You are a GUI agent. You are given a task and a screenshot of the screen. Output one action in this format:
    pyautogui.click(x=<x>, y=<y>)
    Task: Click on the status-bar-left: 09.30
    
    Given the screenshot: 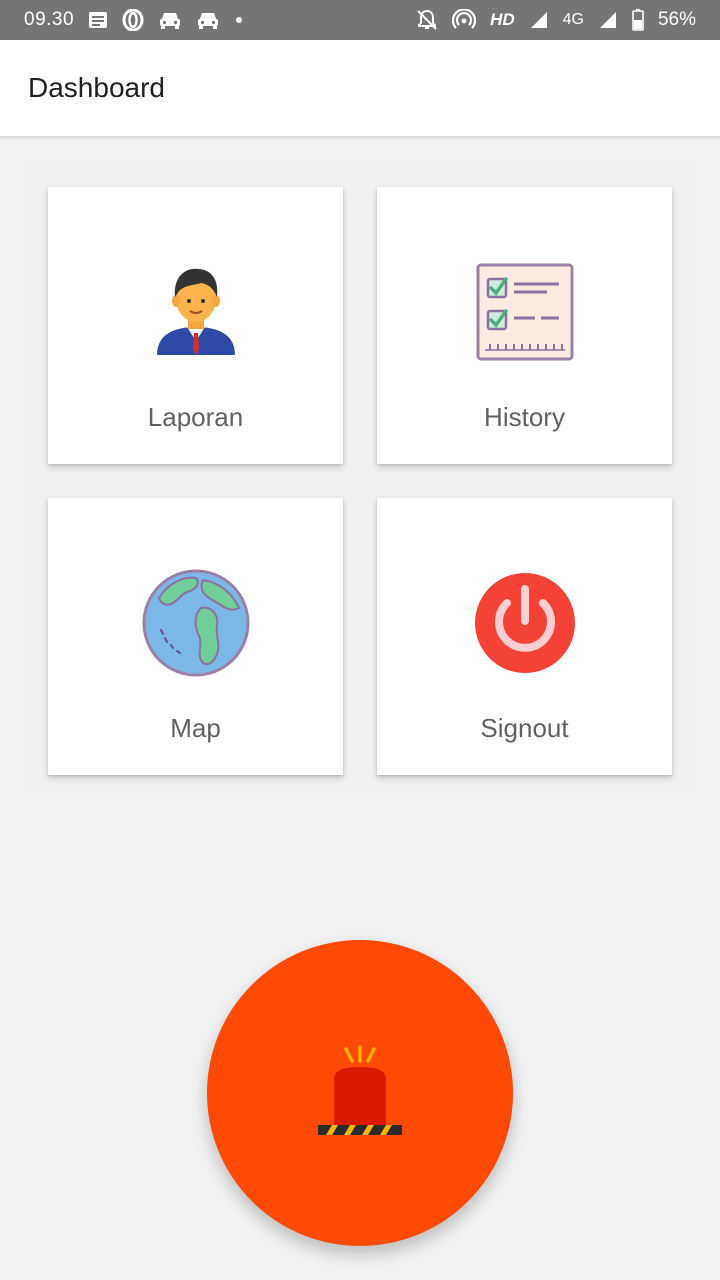 What is the action you would take?
    pyautogui.click(x=134, y=20)
    